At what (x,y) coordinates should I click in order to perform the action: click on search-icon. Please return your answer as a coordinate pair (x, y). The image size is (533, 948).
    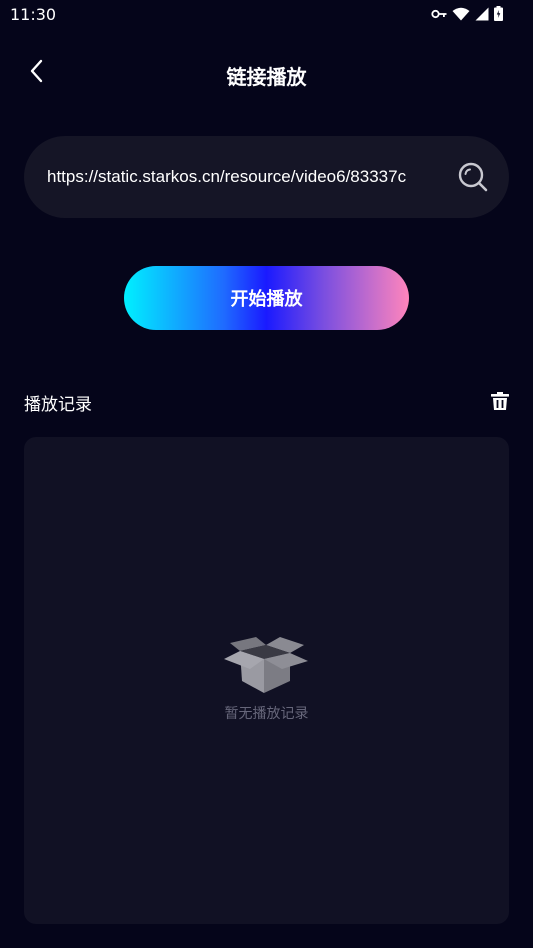
    Looking at the image, I should click on (473, 179).